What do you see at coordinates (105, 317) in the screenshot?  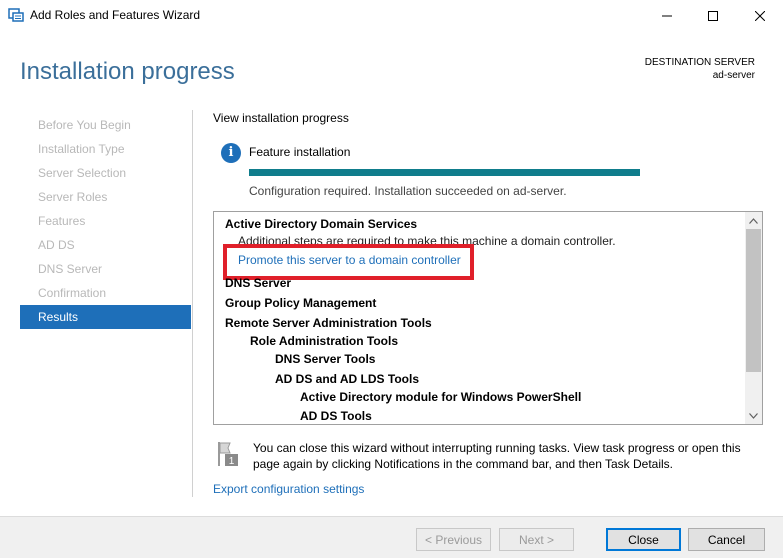 I see `nav-step-results: Results` at bounding box center [105, 317].